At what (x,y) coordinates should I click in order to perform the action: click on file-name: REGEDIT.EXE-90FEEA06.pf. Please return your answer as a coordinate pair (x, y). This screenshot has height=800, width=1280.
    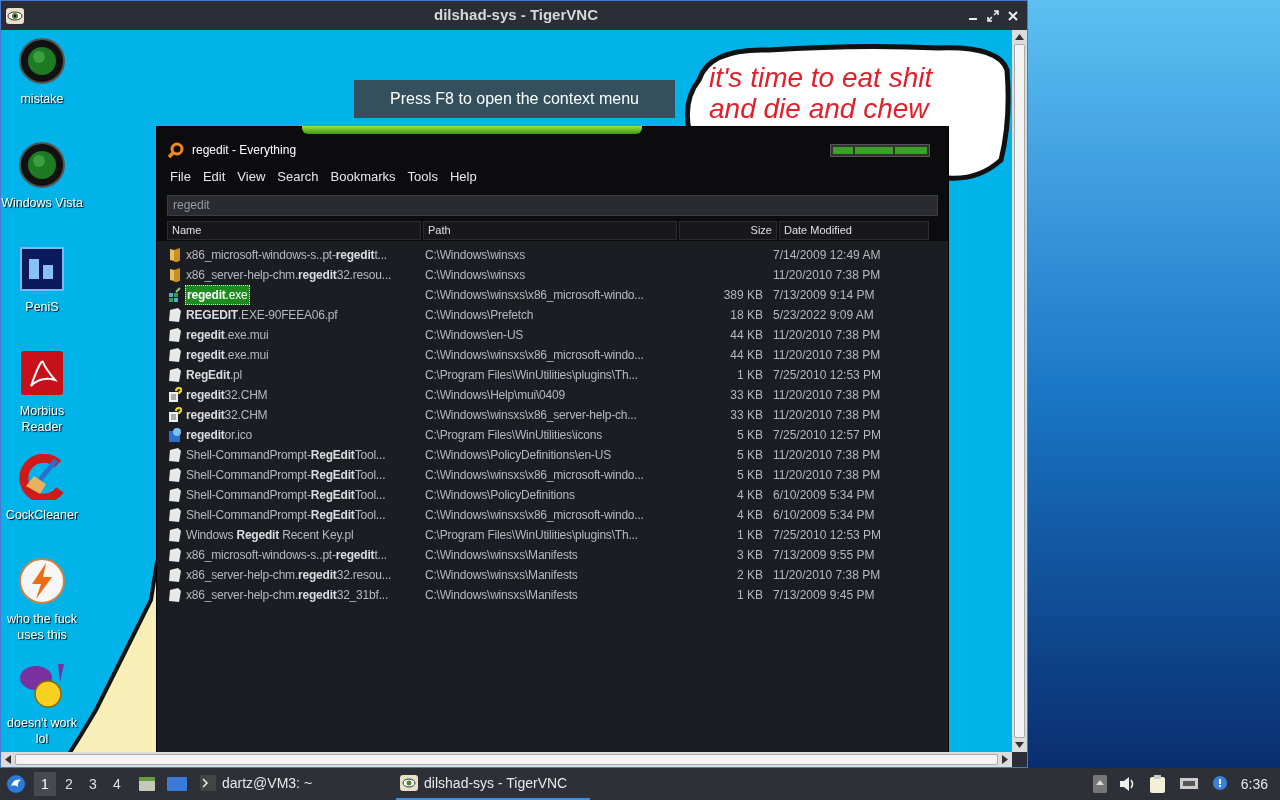
    Looking at the image, I should click on (262, 315).